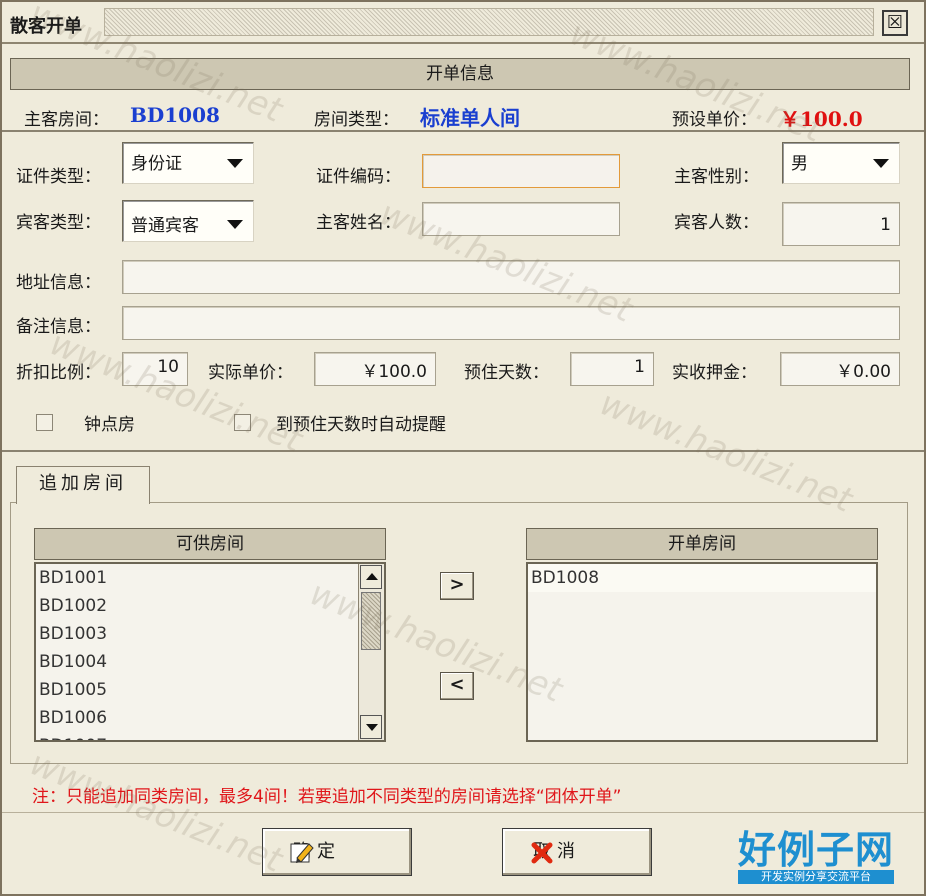 Image resolution: width=926 pixels, height=896 pixels. Describe the element at coordinates (511, 323) in the screenshot. I see `remark-input` at that location.